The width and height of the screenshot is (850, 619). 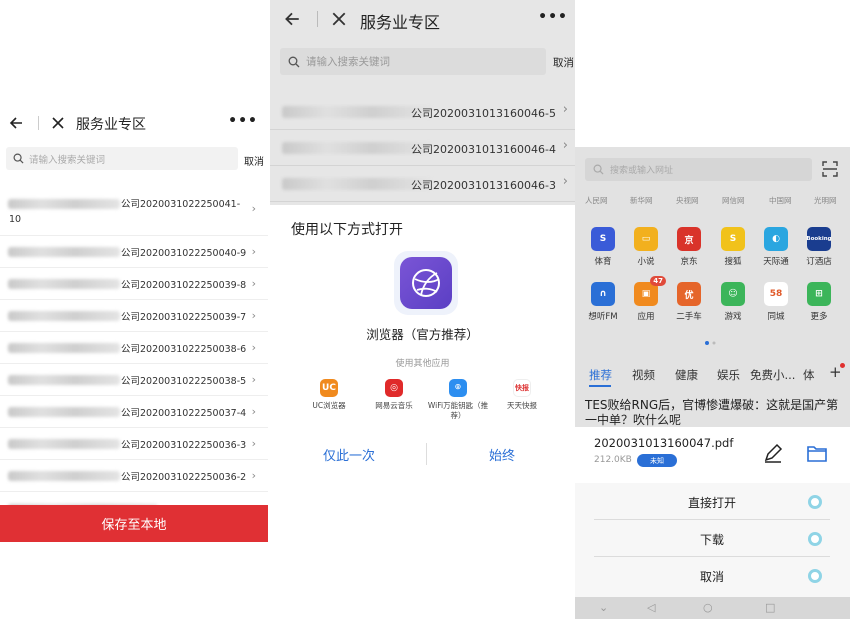 What do you see at coordinates (712, 501) in the screenshot?
I see `action-option-0: 直接打开` at bounding box center [712, 501].